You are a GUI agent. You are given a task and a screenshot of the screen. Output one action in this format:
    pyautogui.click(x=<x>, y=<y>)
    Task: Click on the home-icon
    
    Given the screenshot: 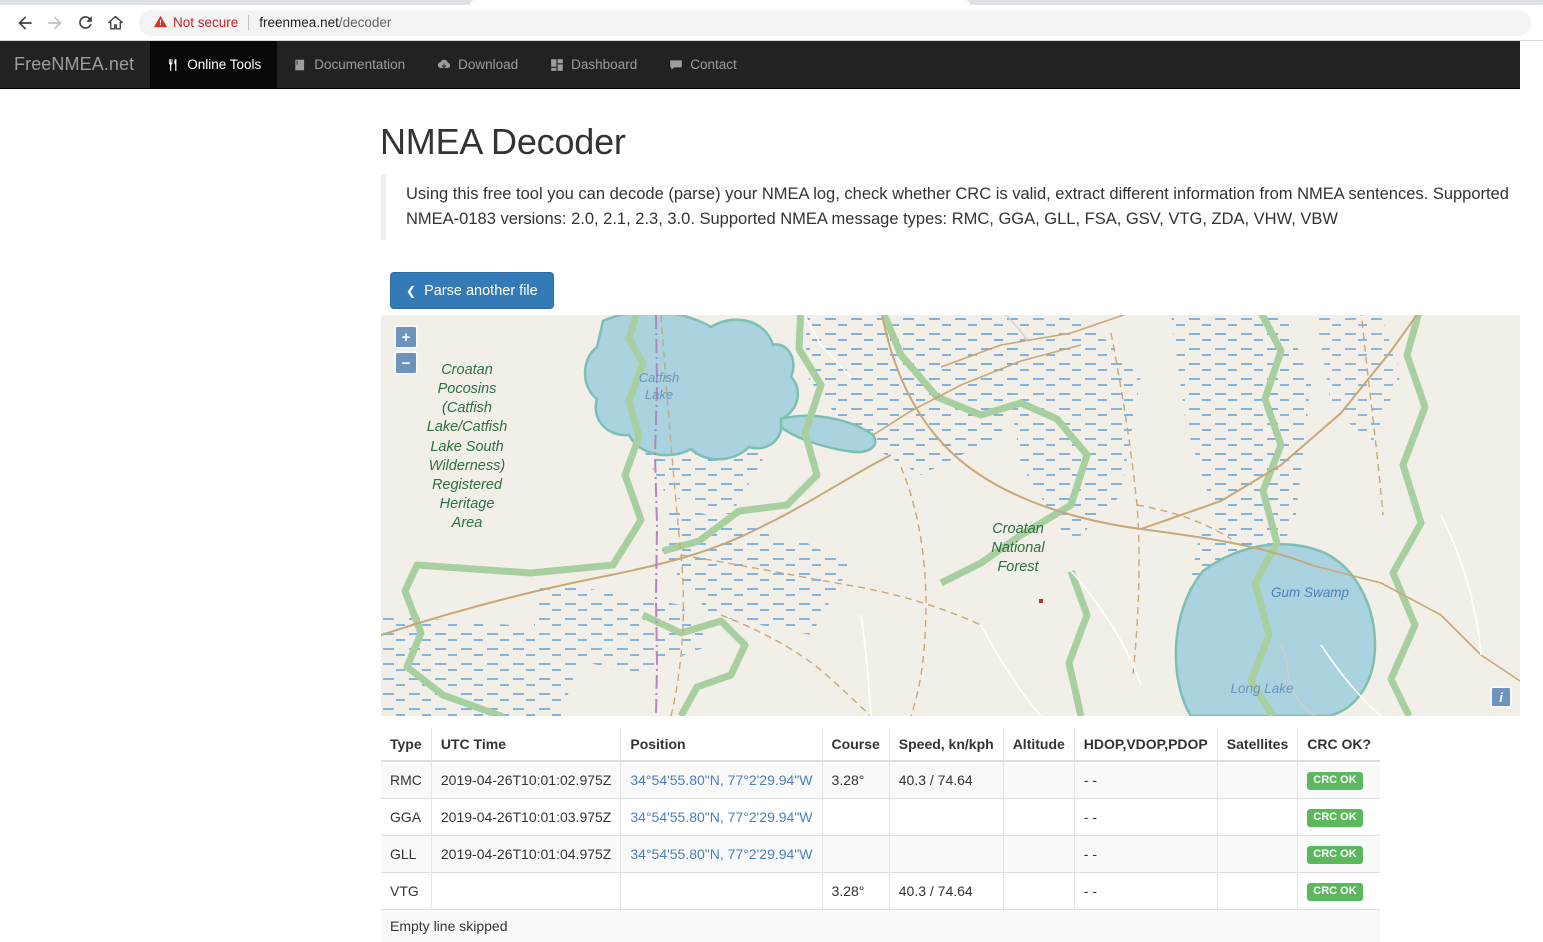 What is the action you would take?
    pyautogui.click(x=115, y=23)
    